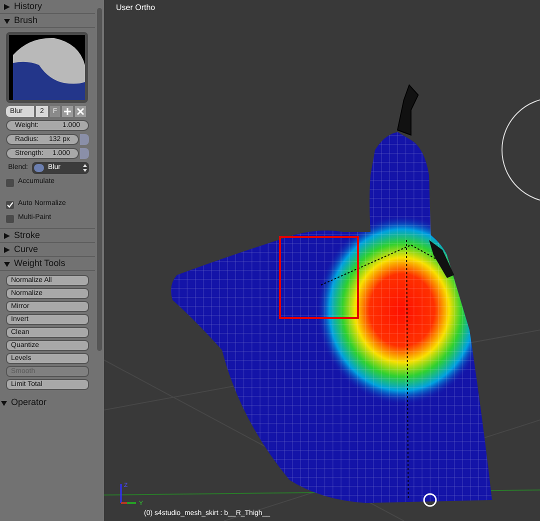 This screenshot has height=521, width=540. What do you see at coordinates (47, 21) in the screenshot?
I see `panel-header: Brush` at bounding box center [47, 21].